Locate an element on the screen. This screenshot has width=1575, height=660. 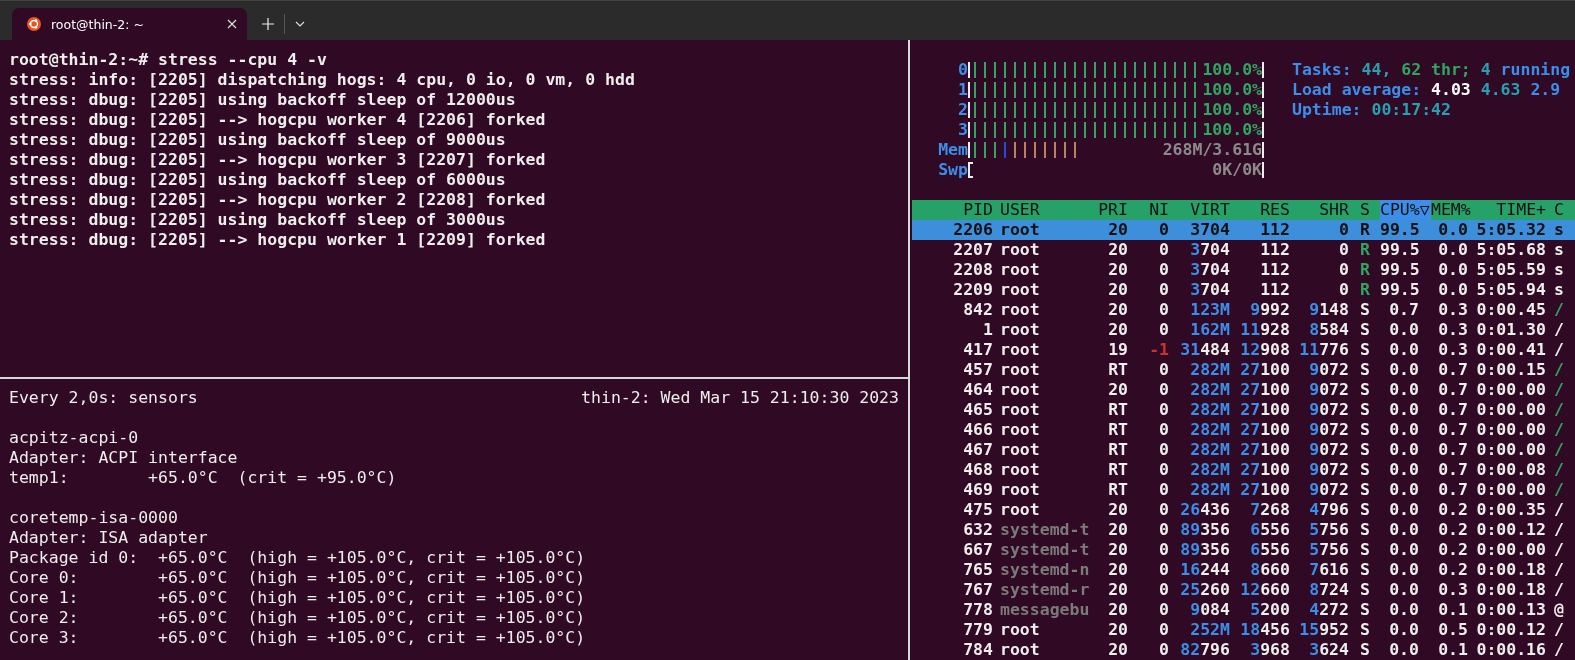
process-row: 468 root RT 0 282M 27100 9072 S 0.0 0.7 0:00.08 / is located at coordinates (1243, 470).